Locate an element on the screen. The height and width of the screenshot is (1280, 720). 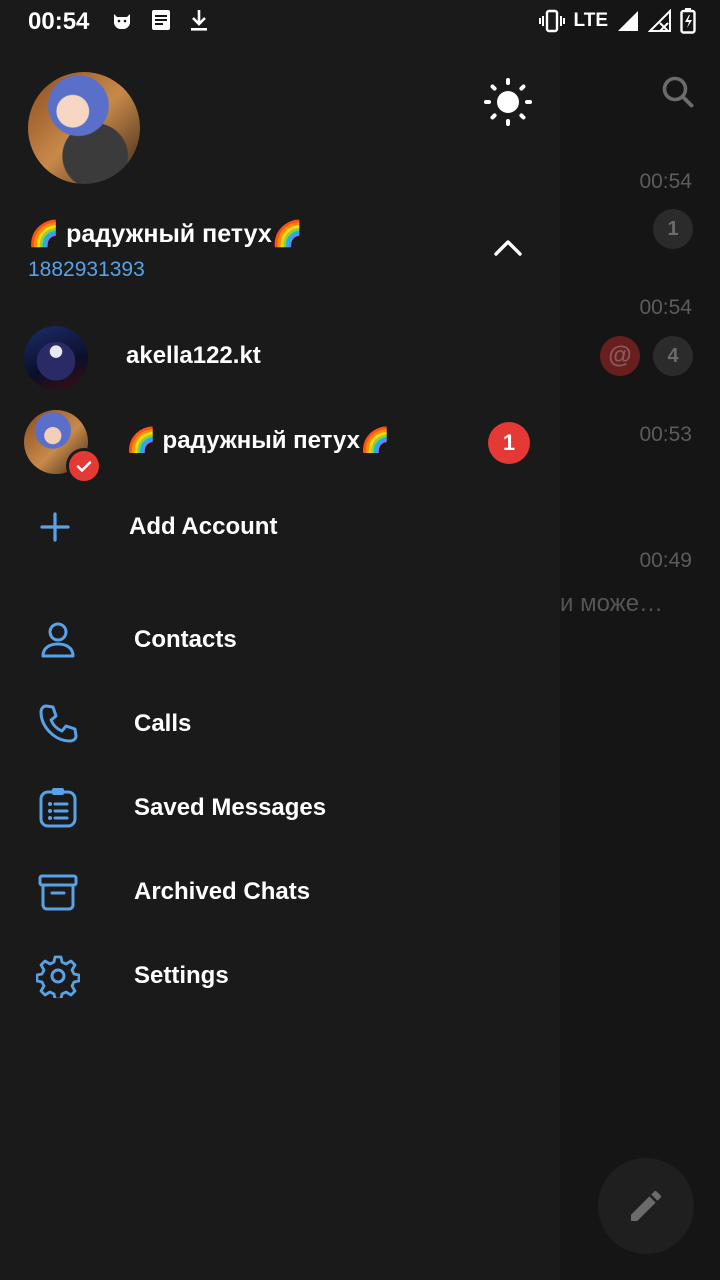
menu-label: Contacts is located at coordinates (185, 639).